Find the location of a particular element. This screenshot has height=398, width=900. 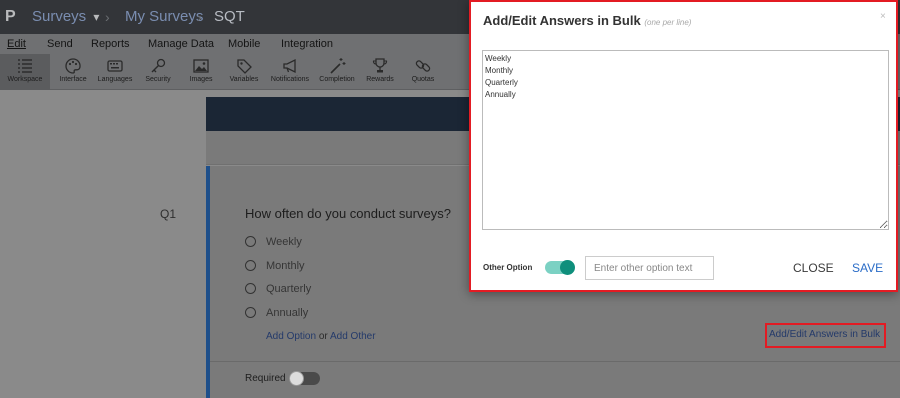

modal-title-hint: (one per line) is located at coordinates (668, 22).